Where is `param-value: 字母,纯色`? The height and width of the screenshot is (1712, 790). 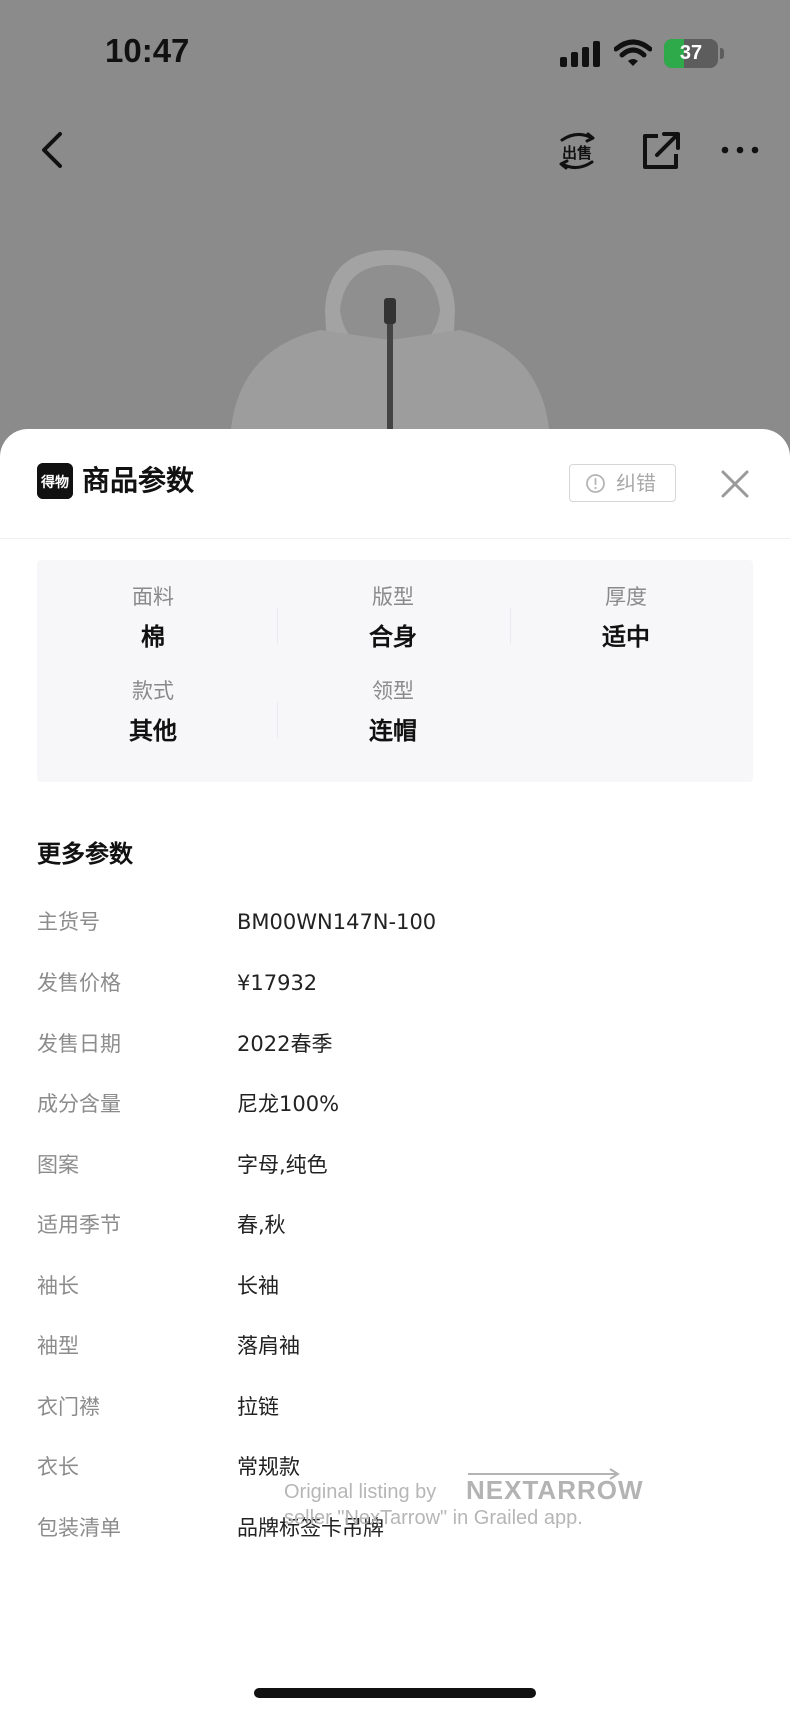
param-value: 字母,纯色 is located at coordinates (282, 1165).